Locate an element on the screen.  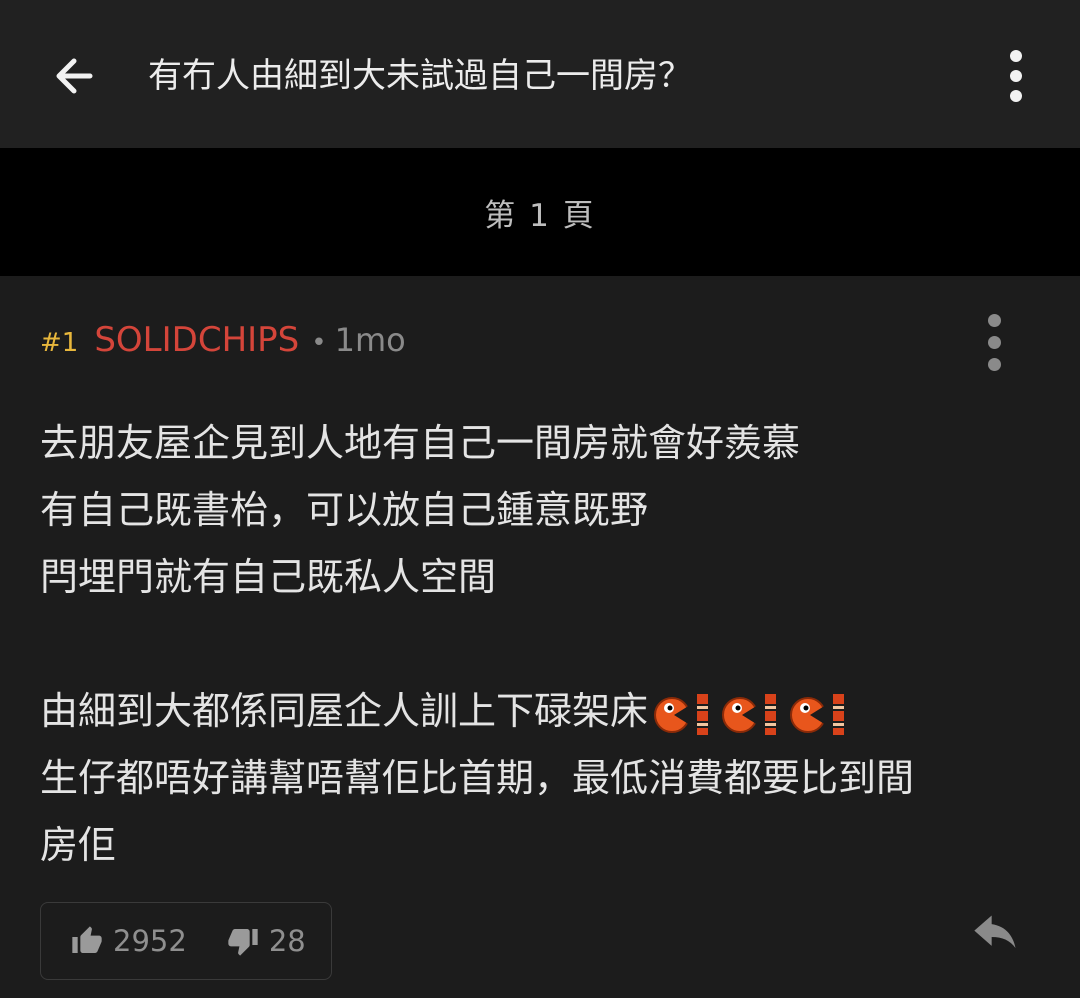
app-header: 有冇人由細到大未試過自己一間房？ is located at coordinates (540, 74).